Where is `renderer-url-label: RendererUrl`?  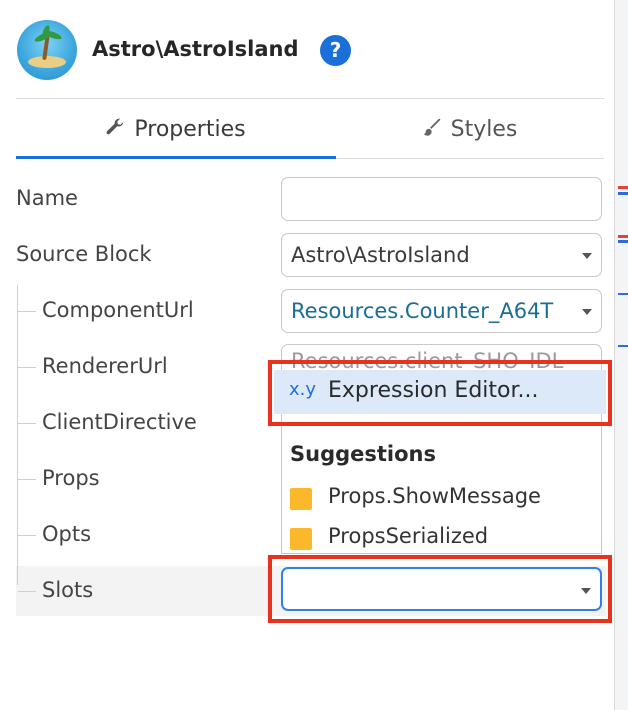 renderer-url-label: RendererUrl is located at coordinates (105, 366).